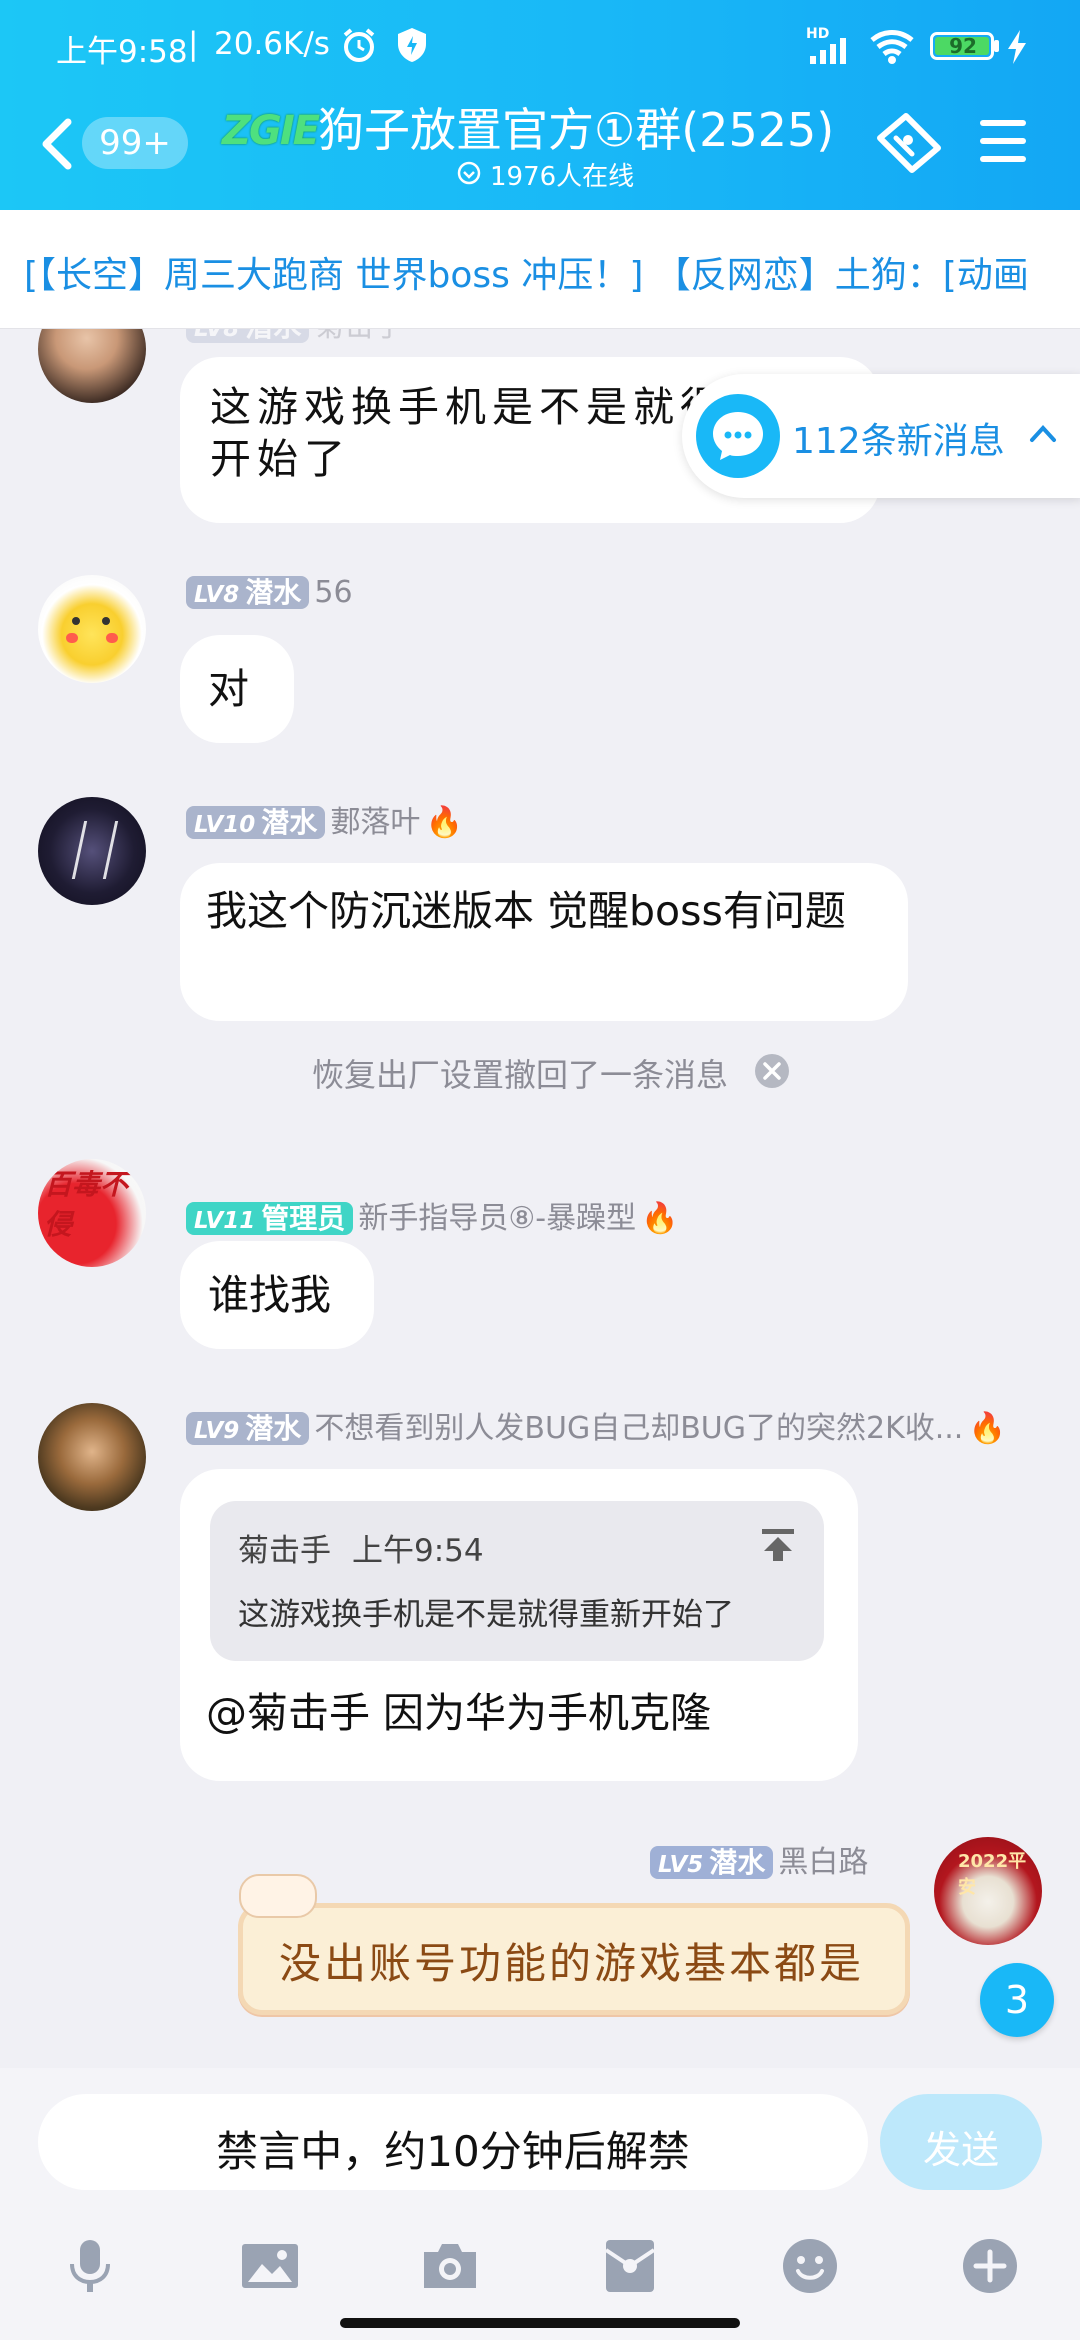 This screenshot has width=1080, height=2340. I want to click on unread-badge: 99+, so click(135, 143).